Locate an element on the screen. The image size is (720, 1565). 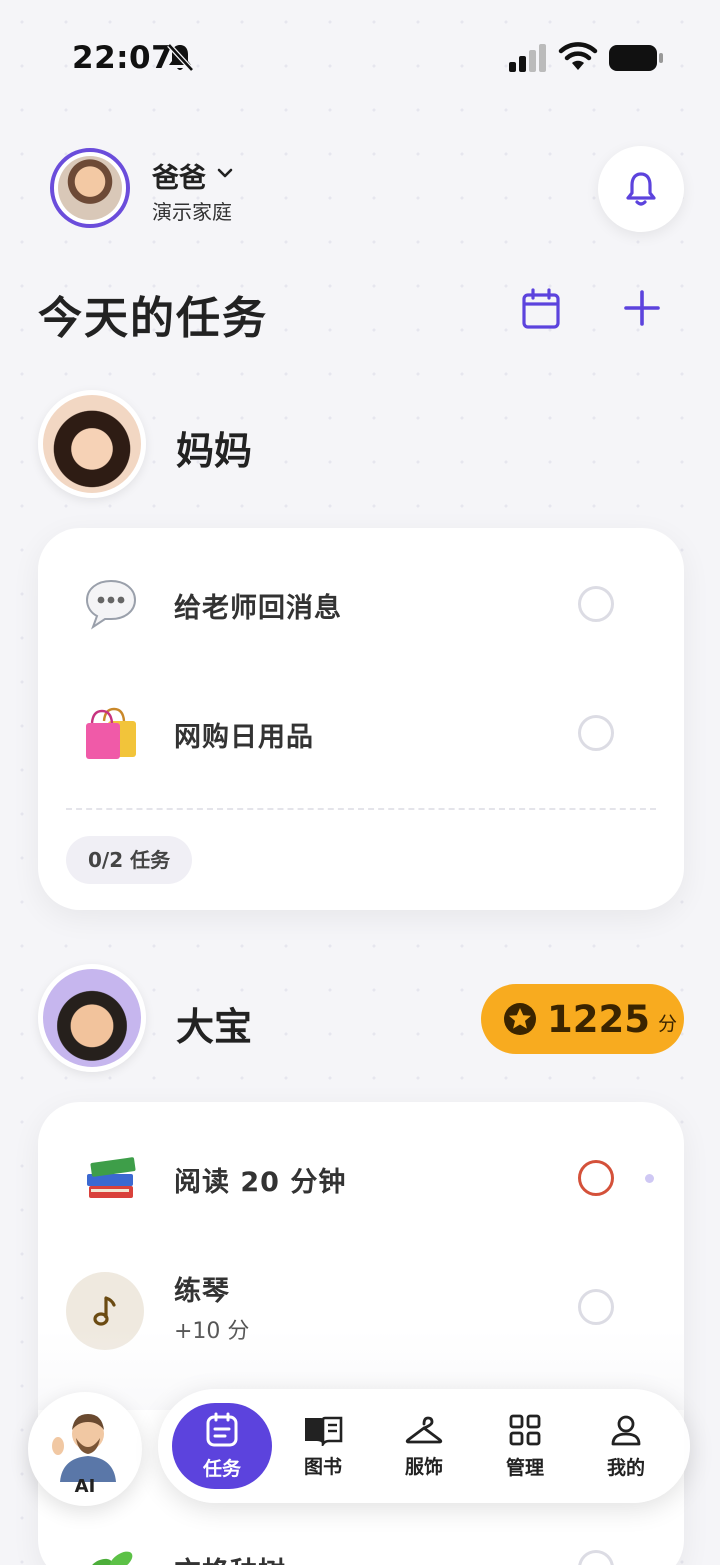
book-icon is located at coordinates (324, 1431).